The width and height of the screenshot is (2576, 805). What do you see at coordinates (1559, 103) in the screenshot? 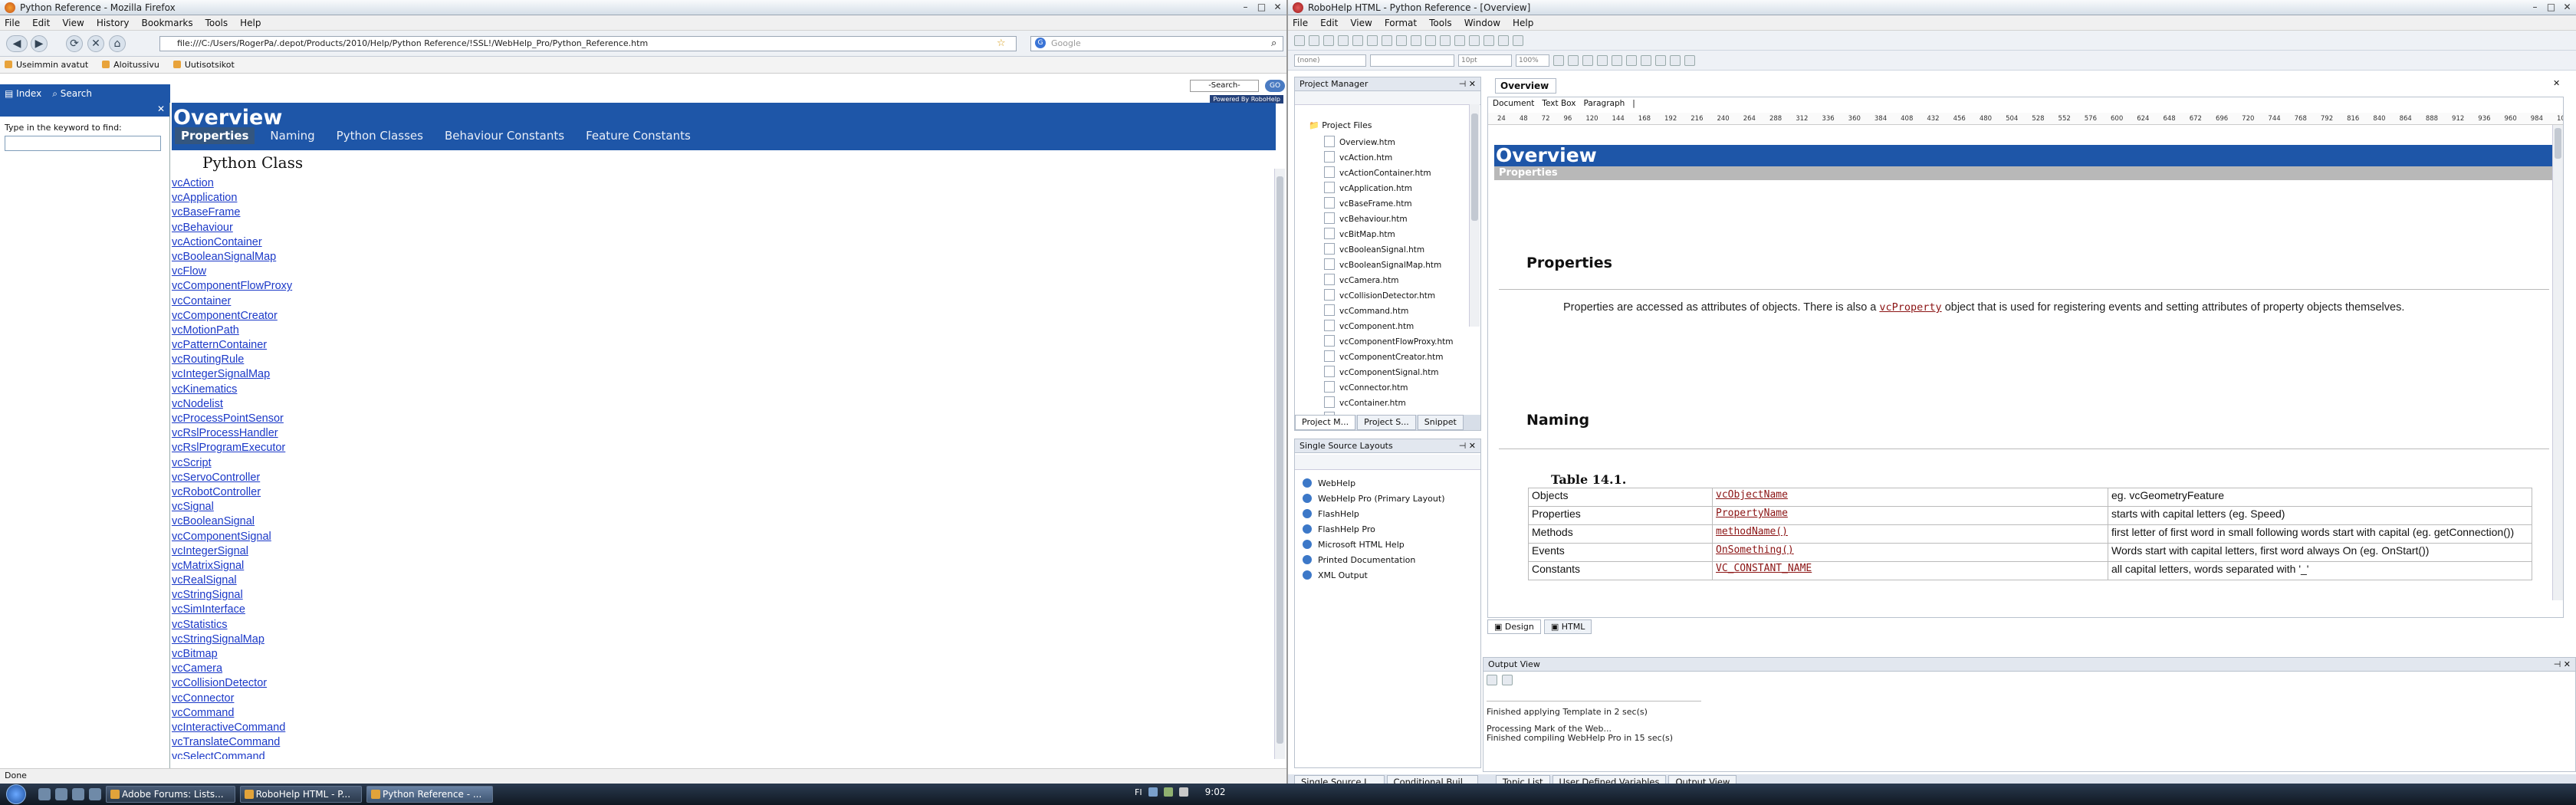
I see `crumb-textbox: Text Box` at bounding box center [1559, 103].